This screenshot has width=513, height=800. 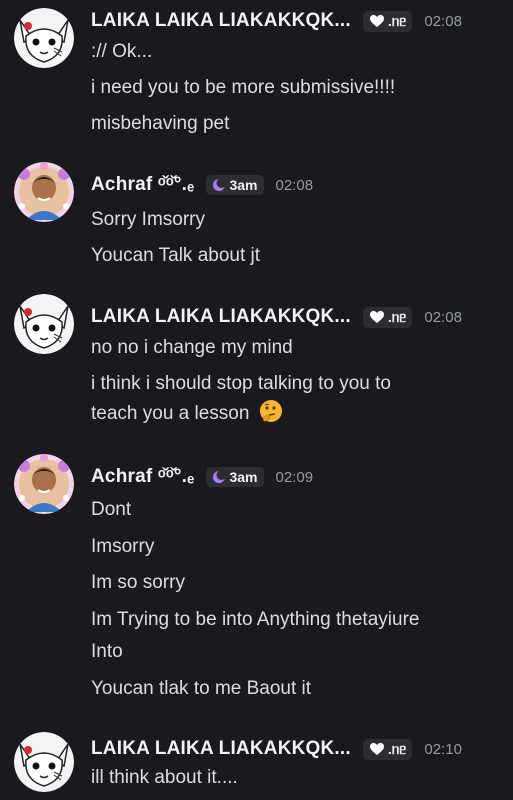 What do you see at coordinates (241, 383) in the screenshot?
I see `message-text: i think i should stop talking to you to` at bounding box center [241, 383].